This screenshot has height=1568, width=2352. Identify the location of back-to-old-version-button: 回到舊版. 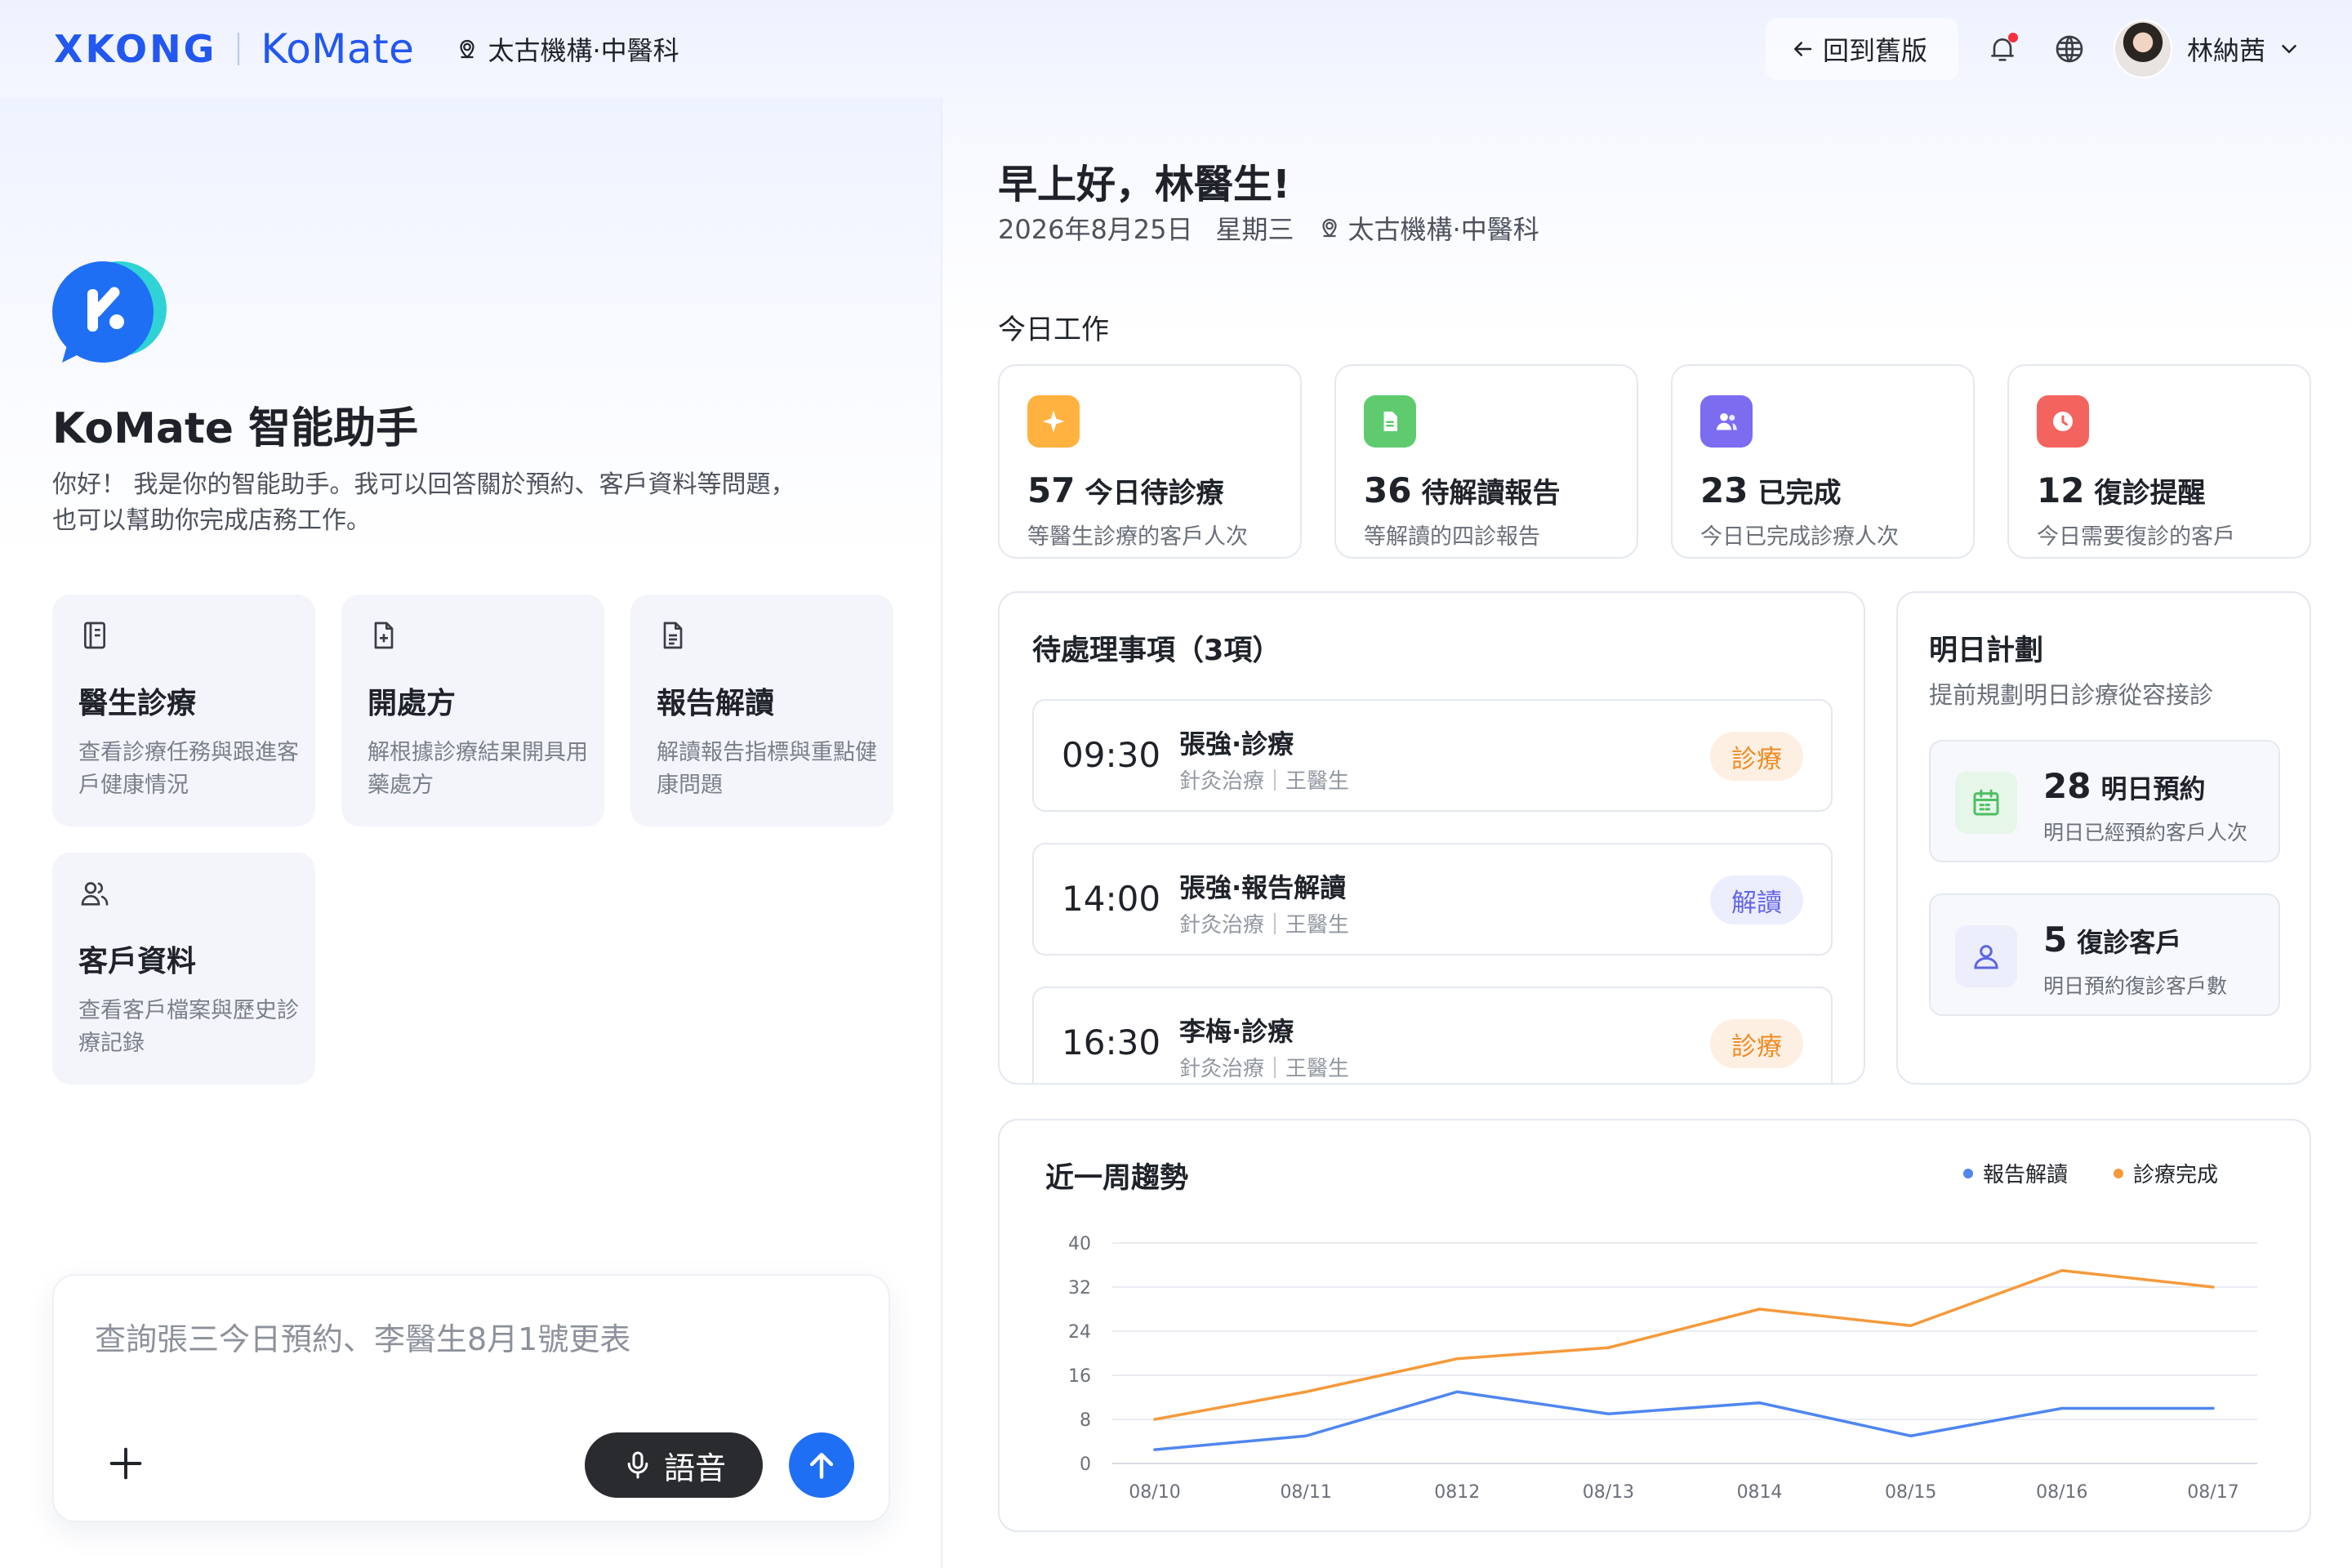
(1861, 49).